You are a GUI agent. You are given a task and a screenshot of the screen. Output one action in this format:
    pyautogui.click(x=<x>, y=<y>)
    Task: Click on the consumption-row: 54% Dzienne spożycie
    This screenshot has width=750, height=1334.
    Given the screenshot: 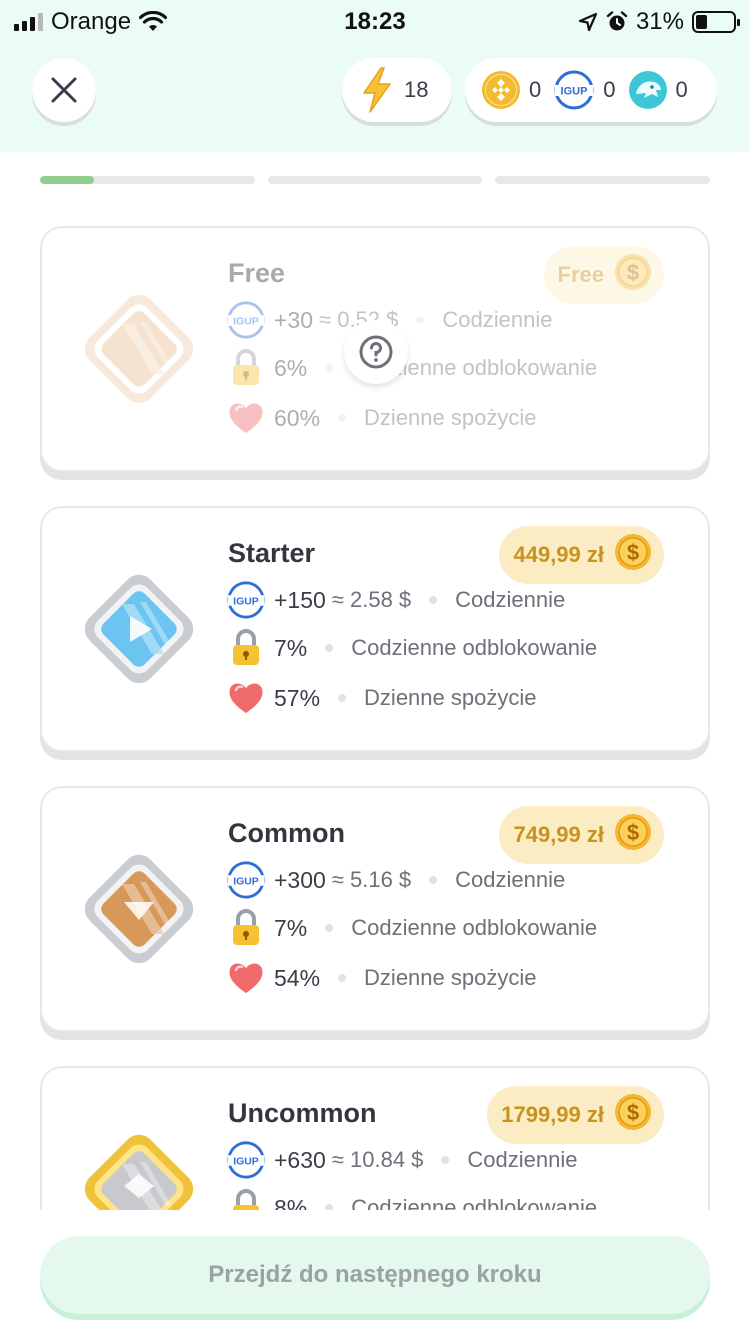 What is the action you would take?
    pyautogui.click(x=381, y=978)
    